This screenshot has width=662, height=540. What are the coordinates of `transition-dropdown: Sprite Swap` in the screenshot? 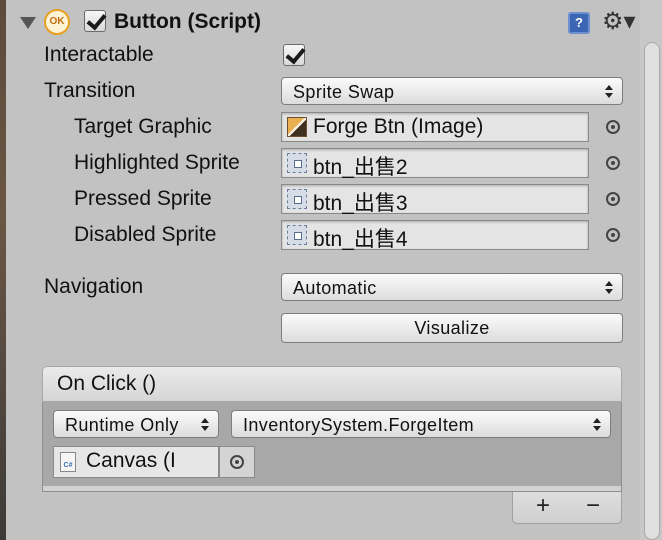 It's located at (452, 91).